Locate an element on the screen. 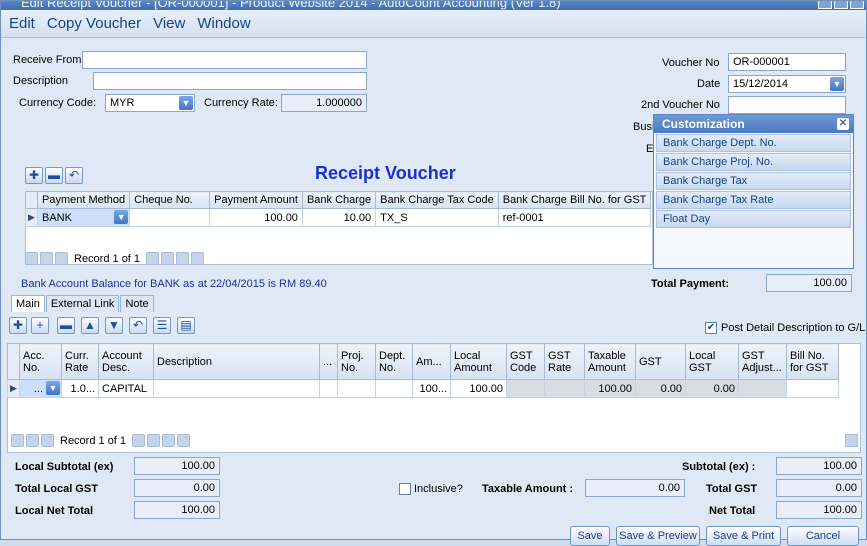  col-gst: GST is located at coordinates (660, 361).